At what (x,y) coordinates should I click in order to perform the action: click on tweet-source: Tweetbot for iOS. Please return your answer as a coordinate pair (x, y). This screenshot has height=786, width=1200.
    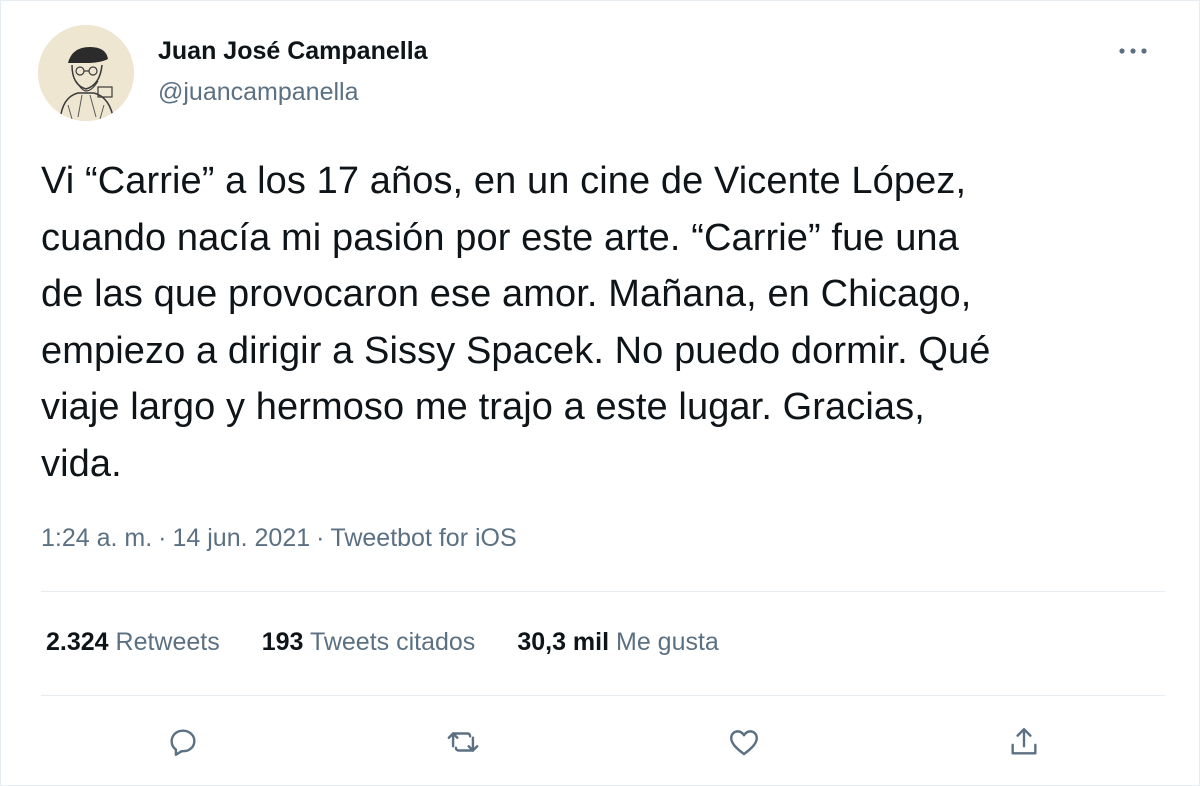
    Looking at the image, I should click on (423, 538).